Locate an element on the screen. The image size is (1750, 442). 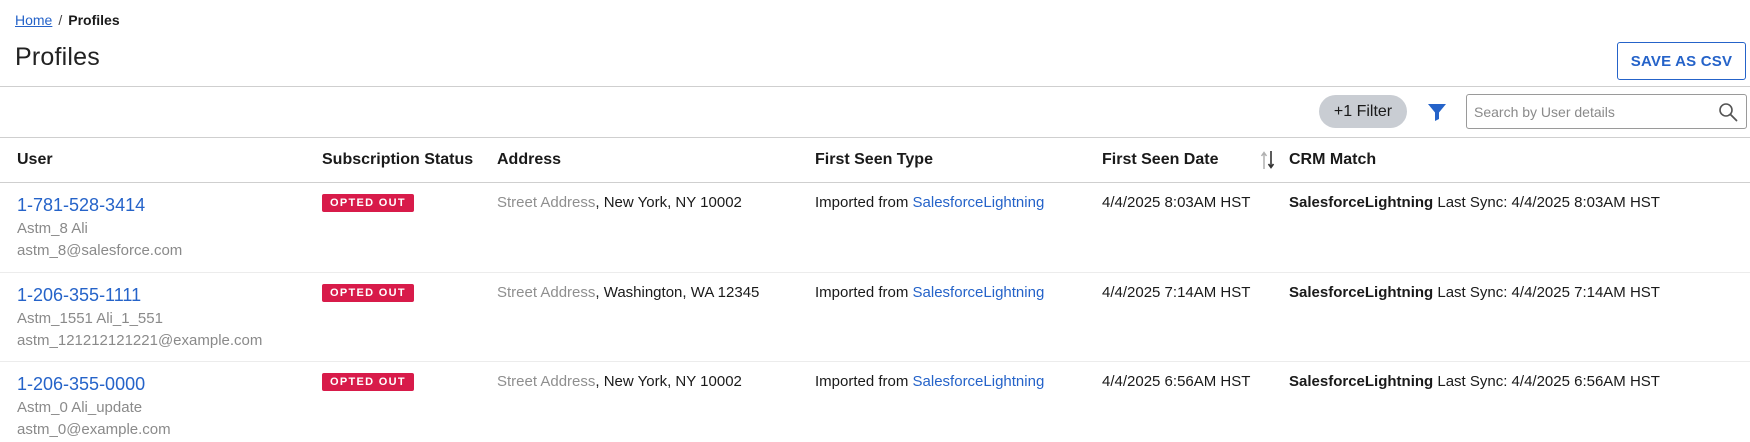
user-email: astm_0@example.com is located at coordinates (94, 429).